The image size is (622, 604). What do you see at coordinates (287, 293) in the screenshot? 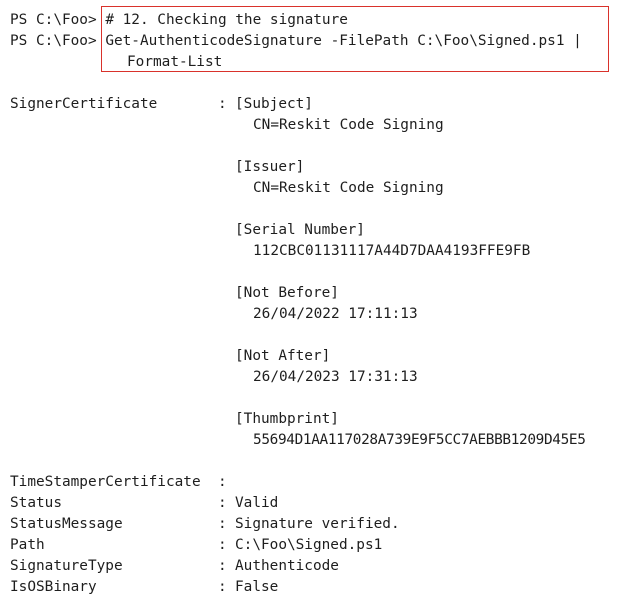
I see `notbefore-header: [Not Before]` at bounding box center [287, 293].